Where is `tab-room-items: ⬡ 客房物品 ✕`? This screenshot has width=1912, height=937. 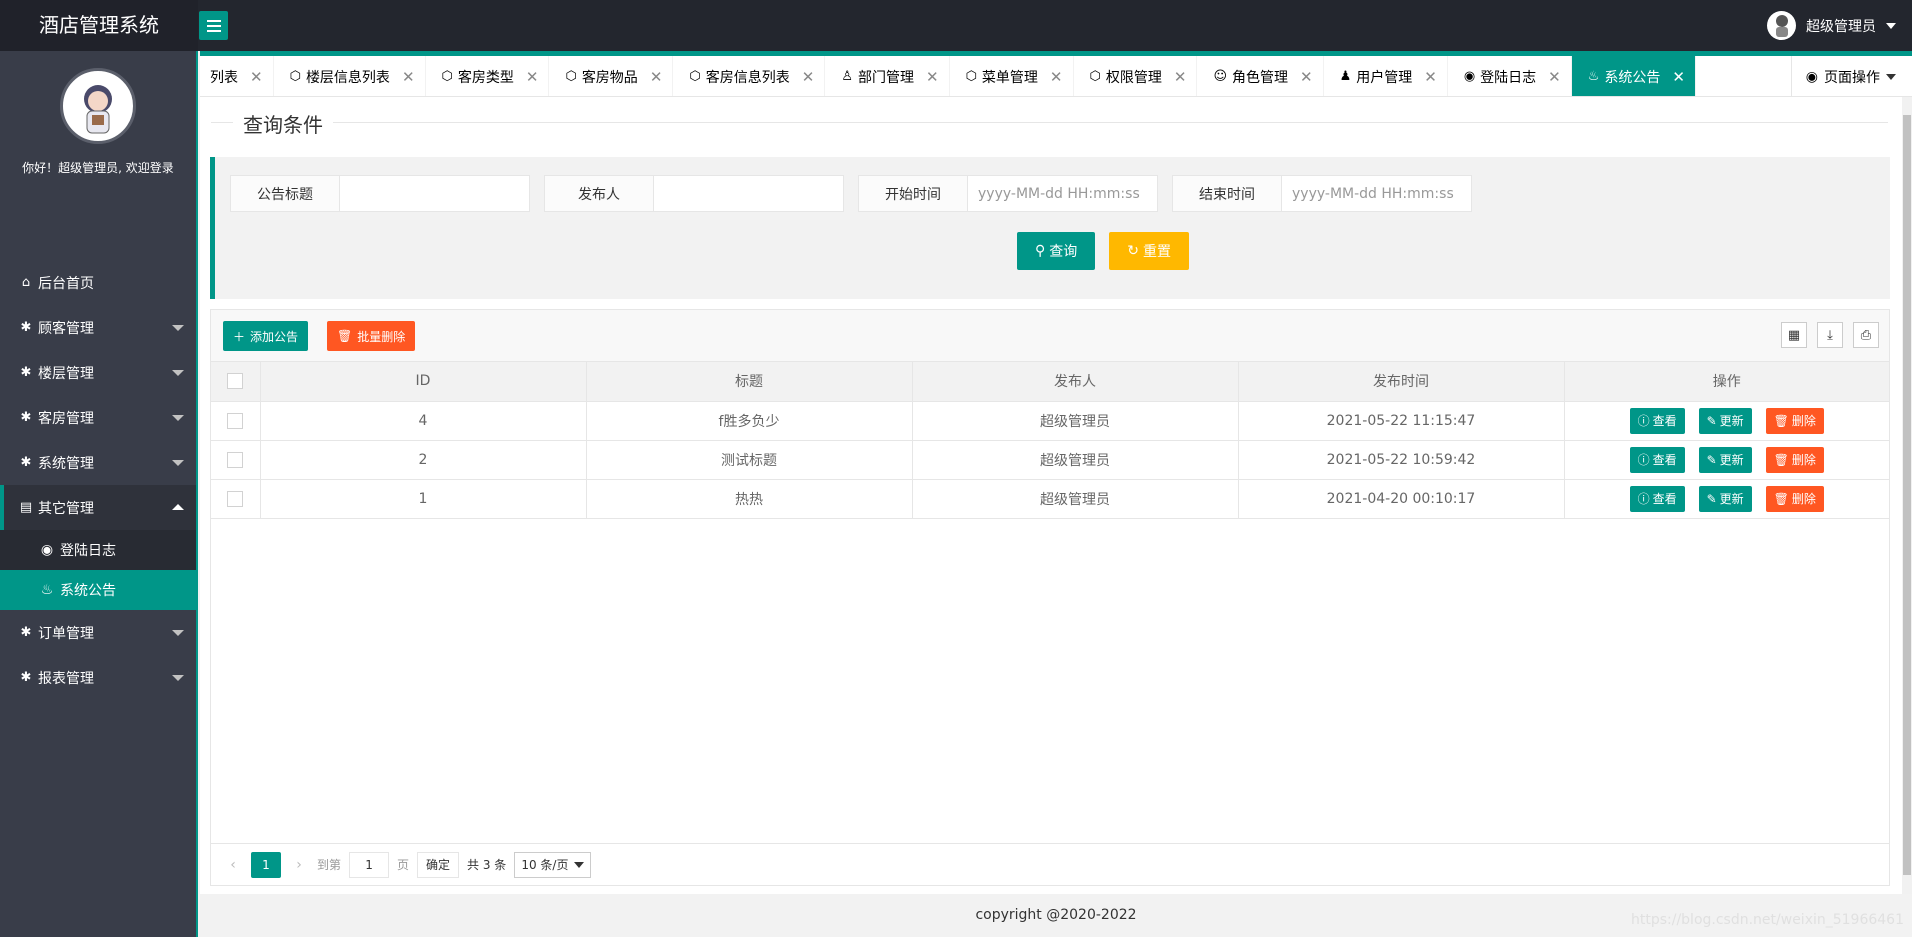 tab-room-items: ⬡ 客房物品 ✕ is located at coordinates (611, 76).